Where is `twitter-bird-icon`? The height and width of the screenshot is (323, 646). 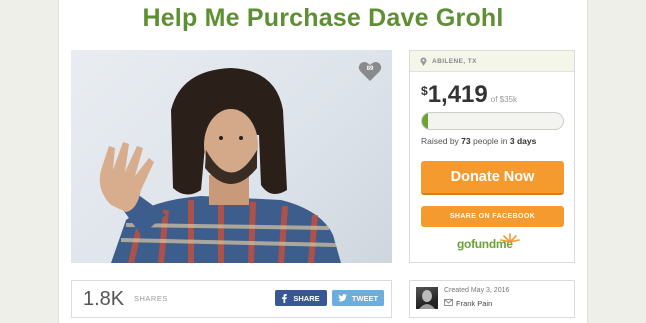
twitter-bird-icon is located at coordinates (342, 298).